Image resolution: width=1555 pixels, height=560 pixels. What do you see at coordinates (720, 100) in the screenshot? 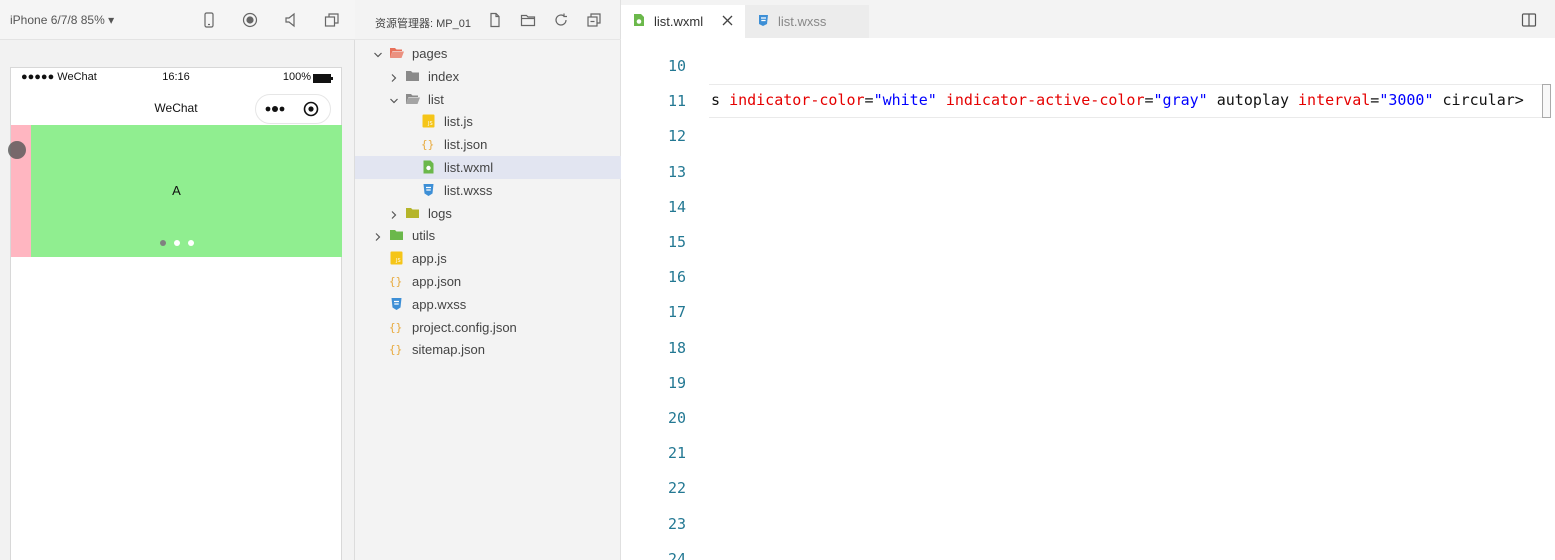
I see `code-text: s` at bounding box center [720, 100].